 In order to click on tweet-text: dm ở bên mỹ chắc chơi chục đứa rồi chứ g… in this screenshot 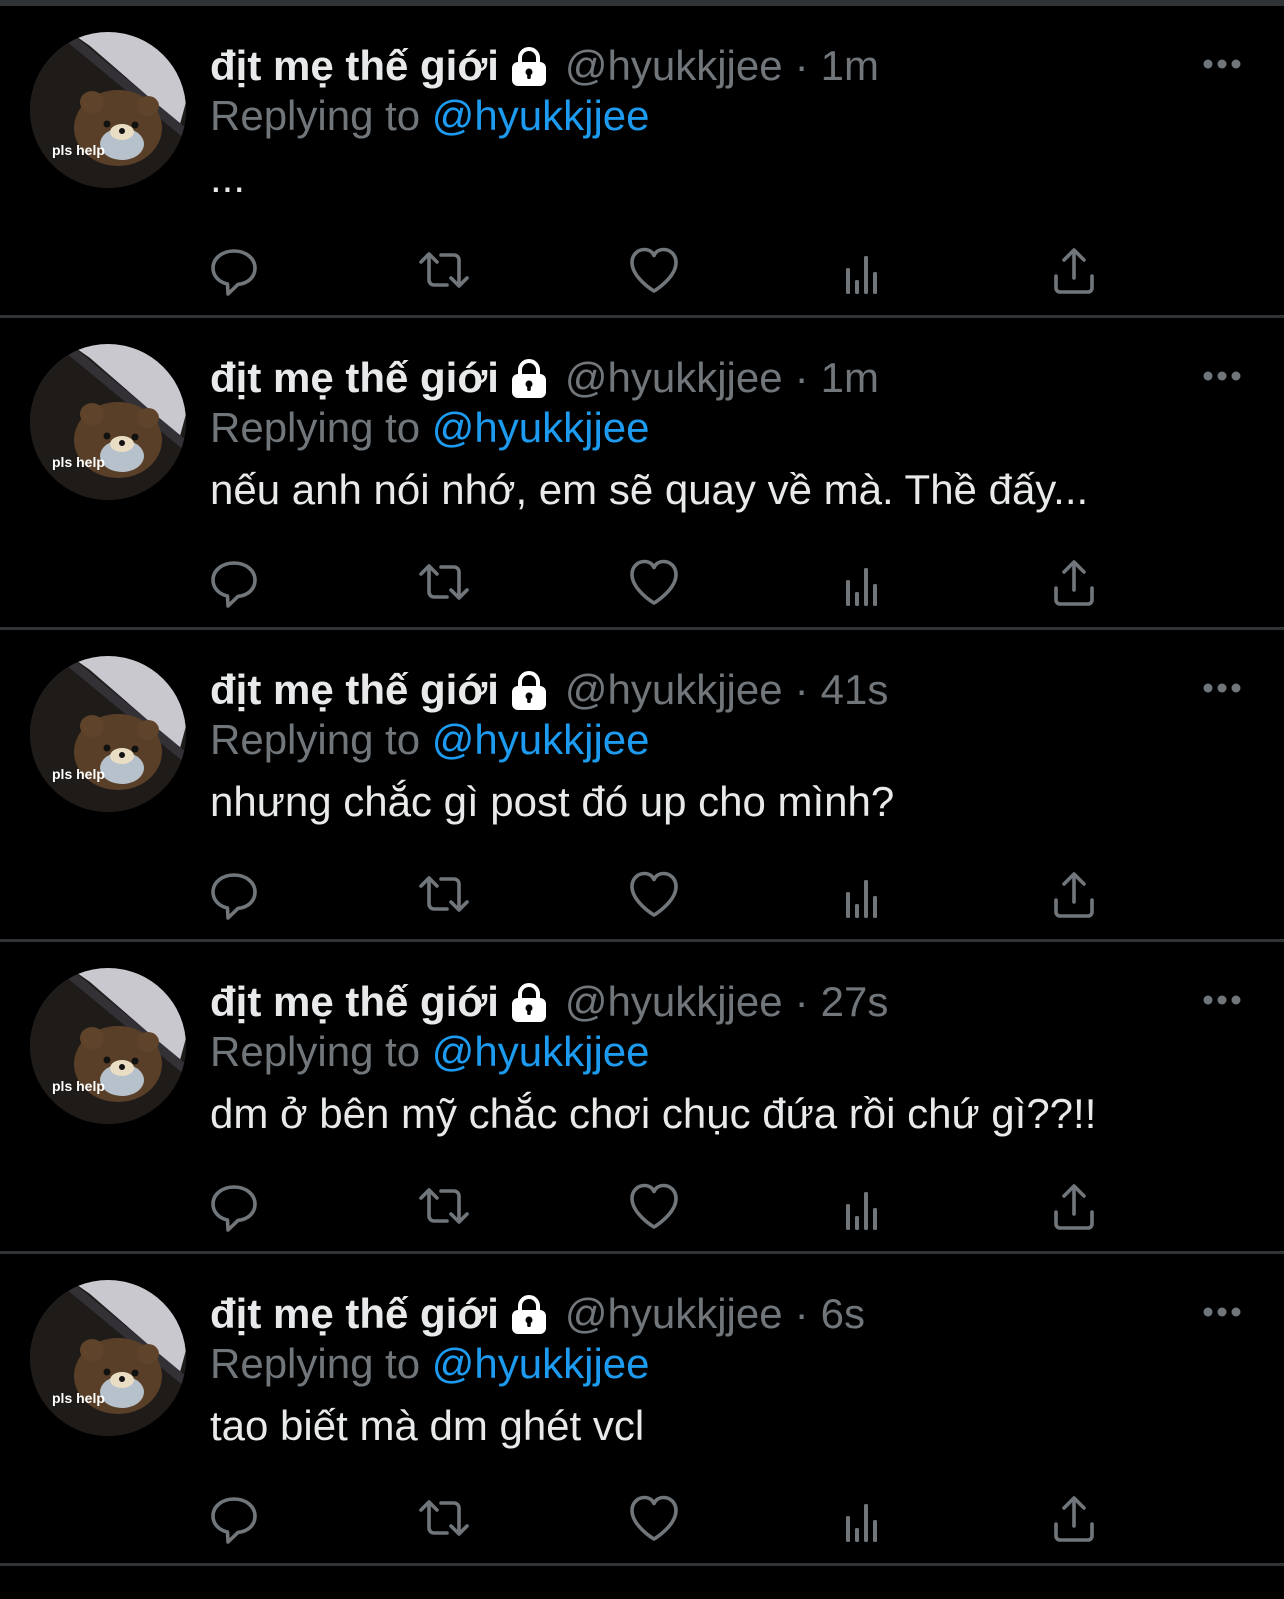, I will do `click(653, 1113)`.